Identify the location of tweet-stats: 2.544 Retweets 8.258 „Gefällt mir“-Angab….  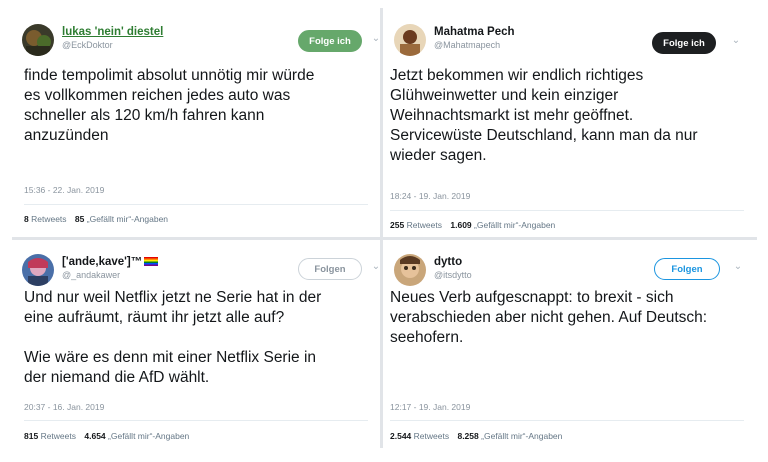
(476, 436).